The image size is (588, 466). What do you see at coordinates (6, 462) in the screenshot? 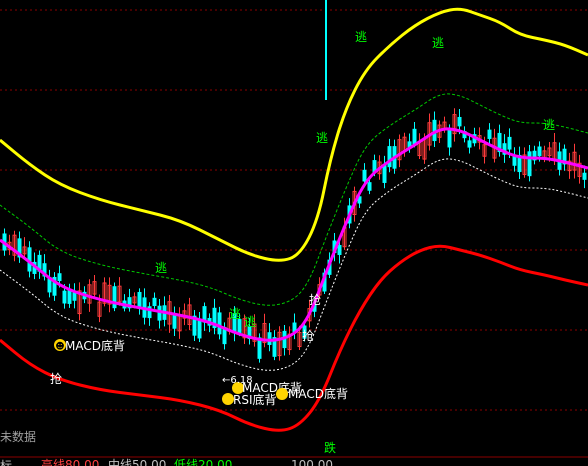
I see `footer-bottom-fragment: 标` at bounding box center [6, 462].